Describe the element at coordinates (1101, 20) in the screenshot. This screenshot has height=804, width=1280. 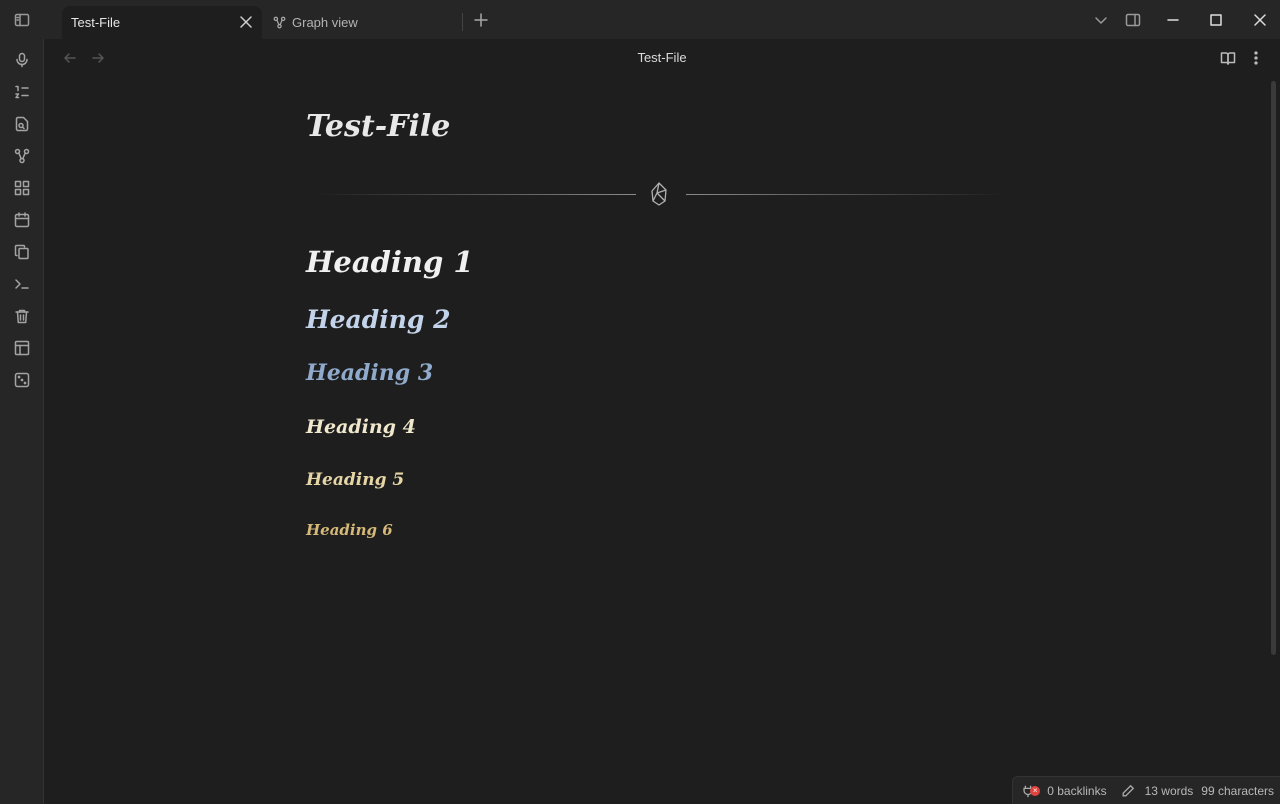
I see `tab-list-chevron-down-icon` at that location.